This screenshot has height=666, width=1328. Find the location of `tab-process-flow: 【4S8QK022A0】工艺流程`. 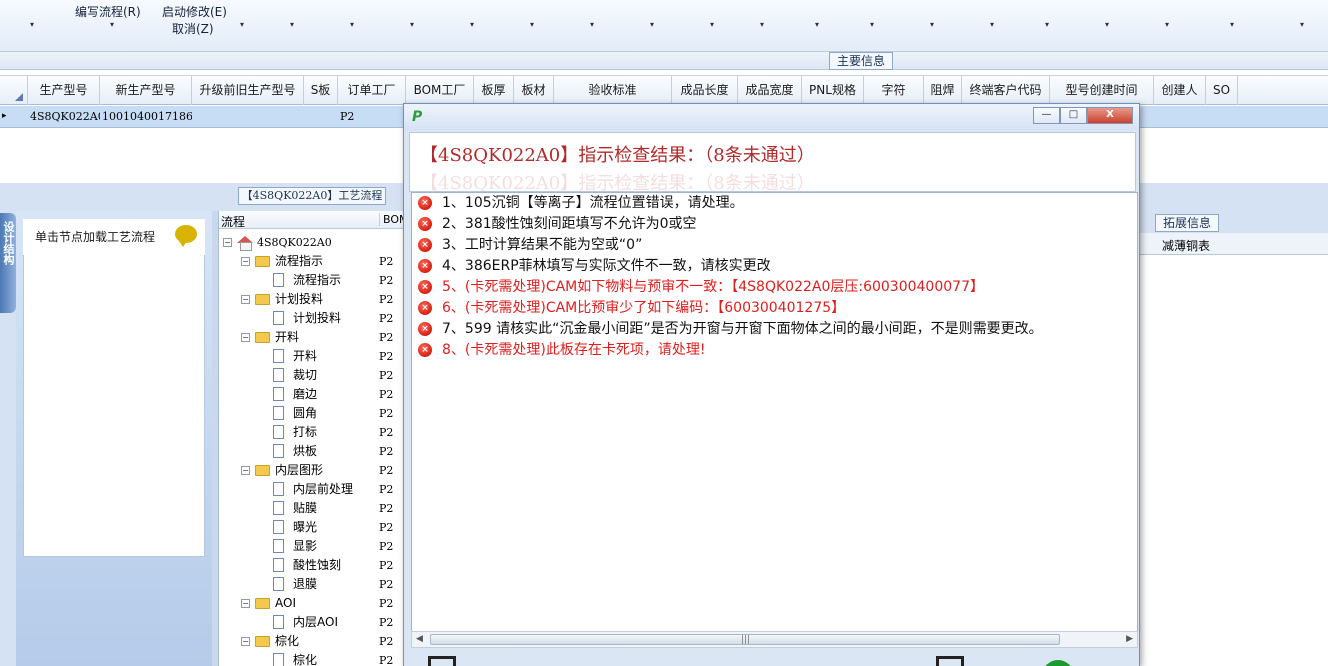

tab-process-flow: 【4S8QK022A0】工艺流程 is located at coordinates (312, 196).